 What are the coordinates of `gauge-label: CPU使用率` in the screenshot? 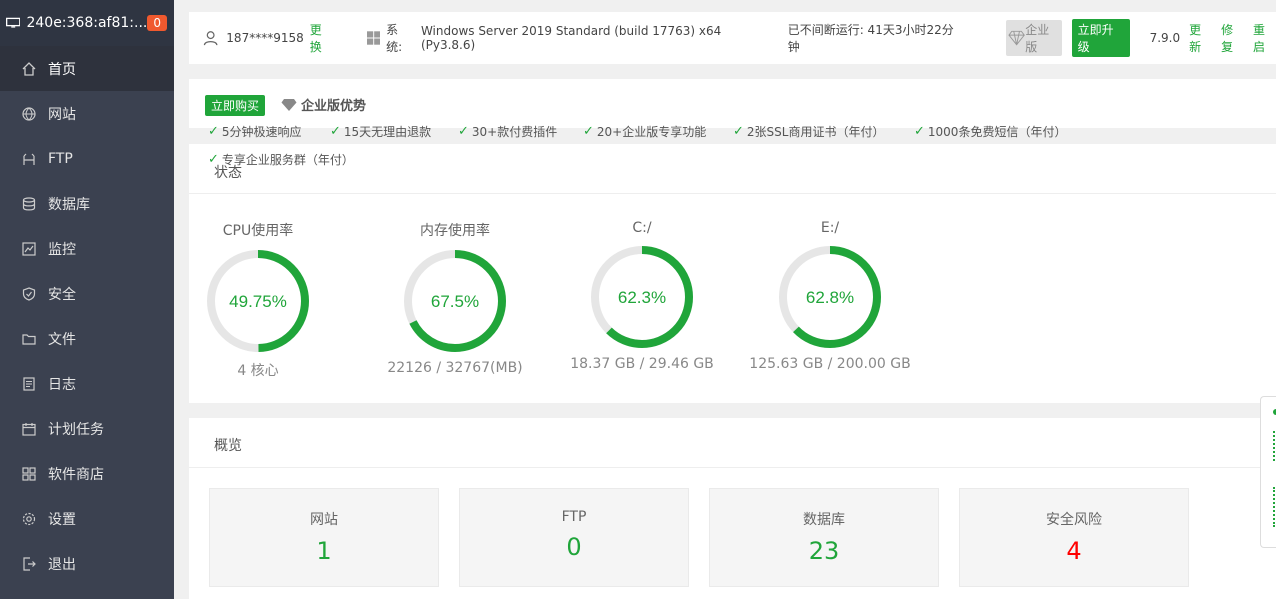 It's located at (258, 231).